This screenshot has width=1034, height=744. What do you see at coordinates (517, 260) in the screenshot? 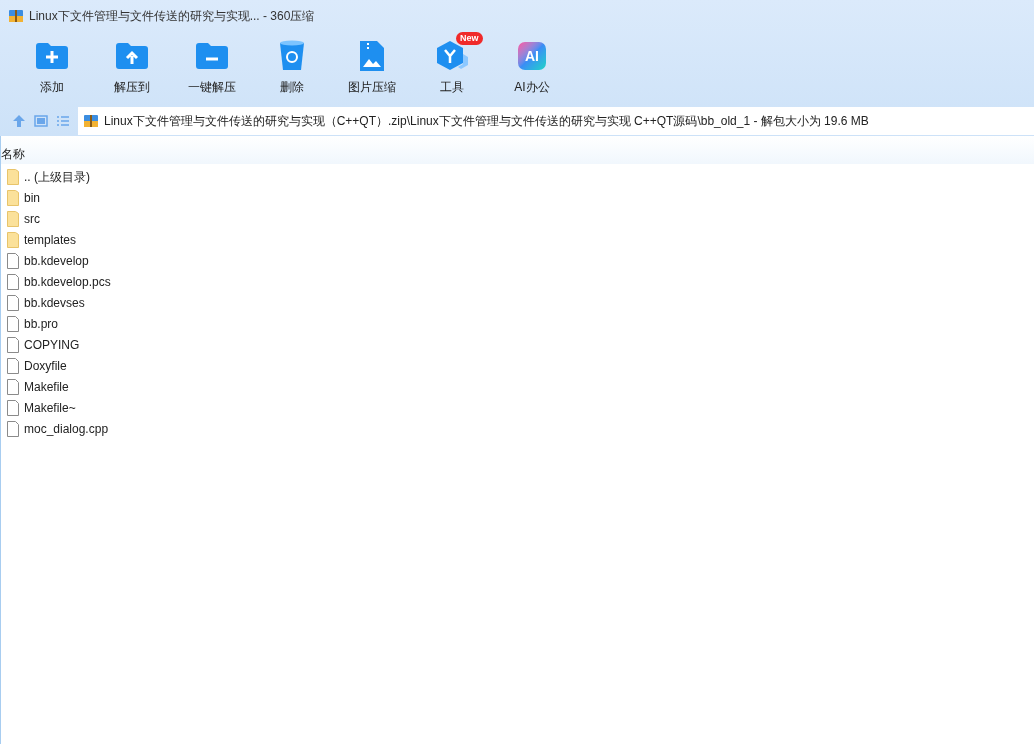
I see `file-row: bb.kdevelop` at bounding box center [517, 260].